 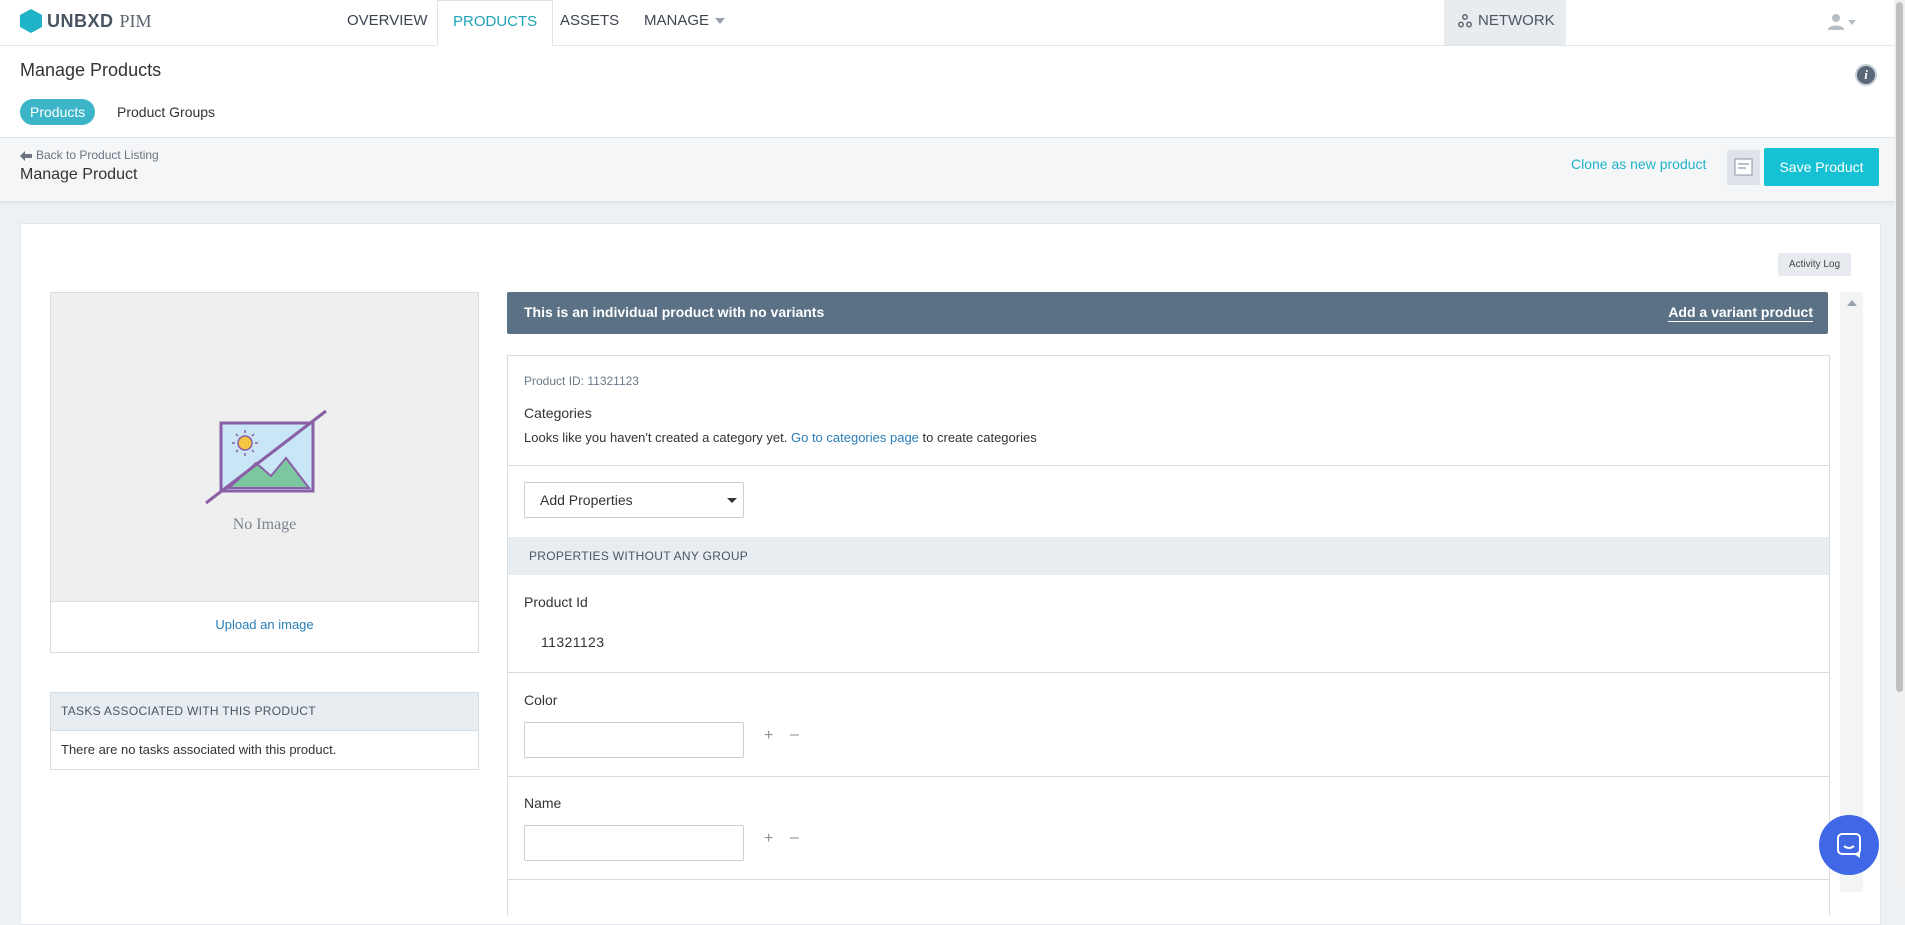 I want to click on logo: UNBXD PIM, so click(x=86, y=21).